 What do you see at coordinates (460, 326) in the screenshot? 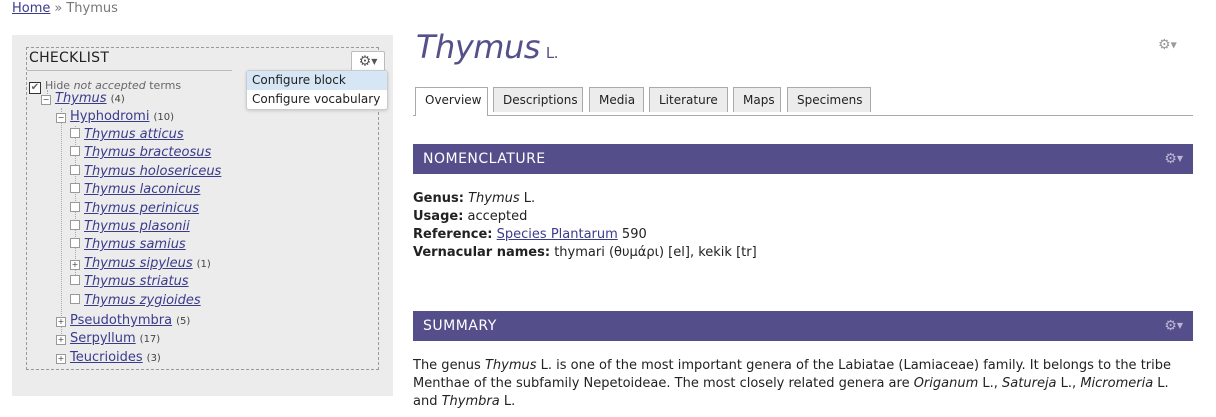
I see `summary-heading: SUMMARY` at bounding box center [460, 326].